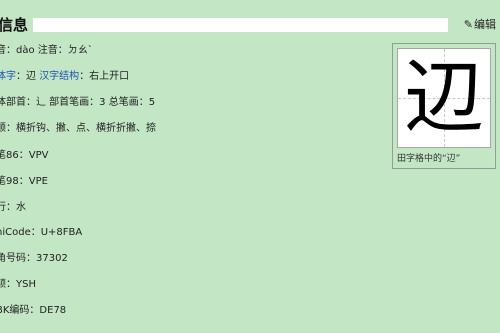 Image resolution: width=500 pixels, height=333 pixels. Describe the element at coordinates (8, 76) in the screenshot. I see `variant-link: 体字` at that location.